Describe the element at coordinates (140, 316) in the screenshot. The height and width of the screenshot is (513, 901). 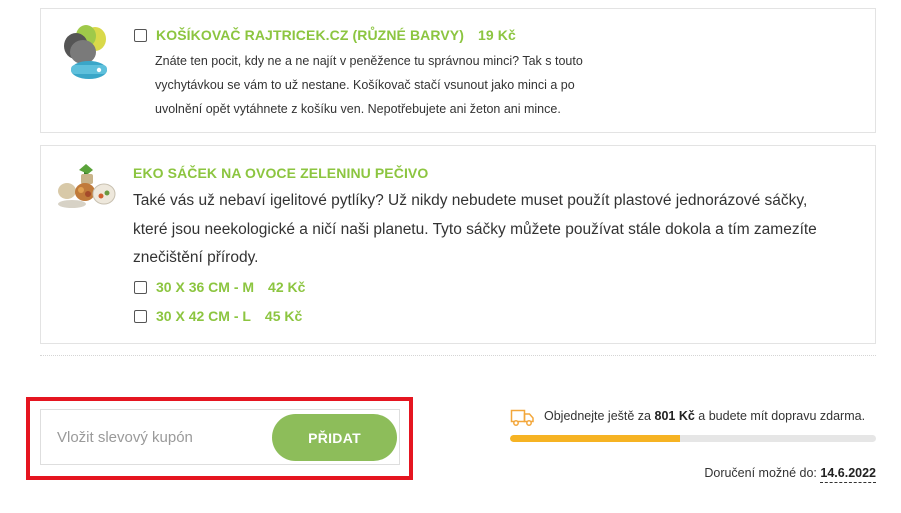
I see `variant-checkbox-l` at that location.